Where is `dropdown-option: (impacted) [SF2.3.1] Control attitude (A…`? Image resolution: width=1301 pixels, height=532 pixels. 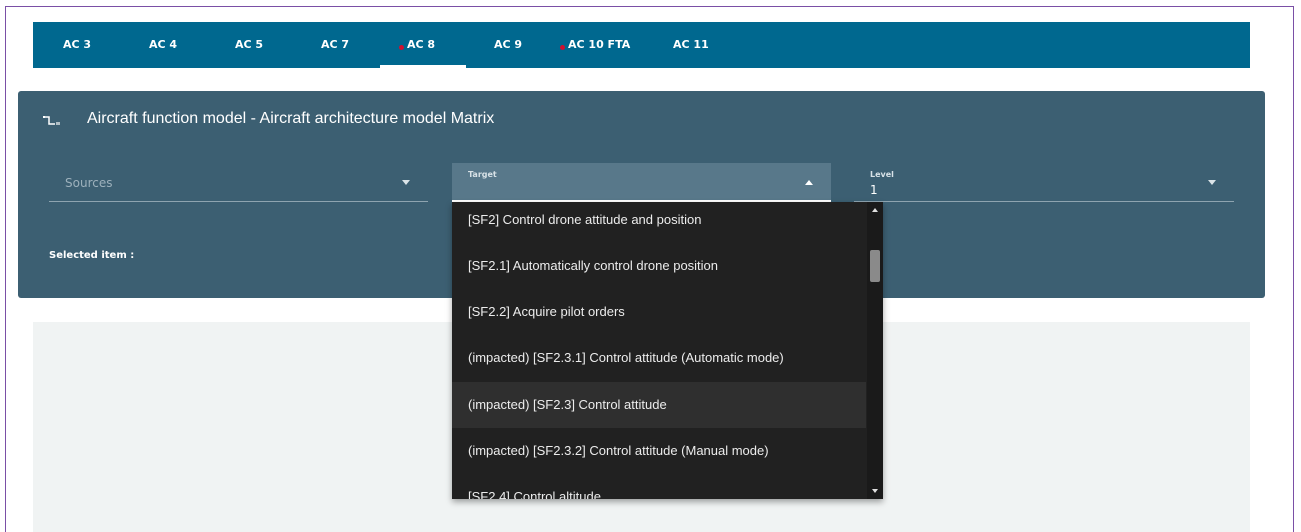 dropdown-option: (impacted) [SF2.3.1] Control attitude (A… is located at coordinates (659, 358).